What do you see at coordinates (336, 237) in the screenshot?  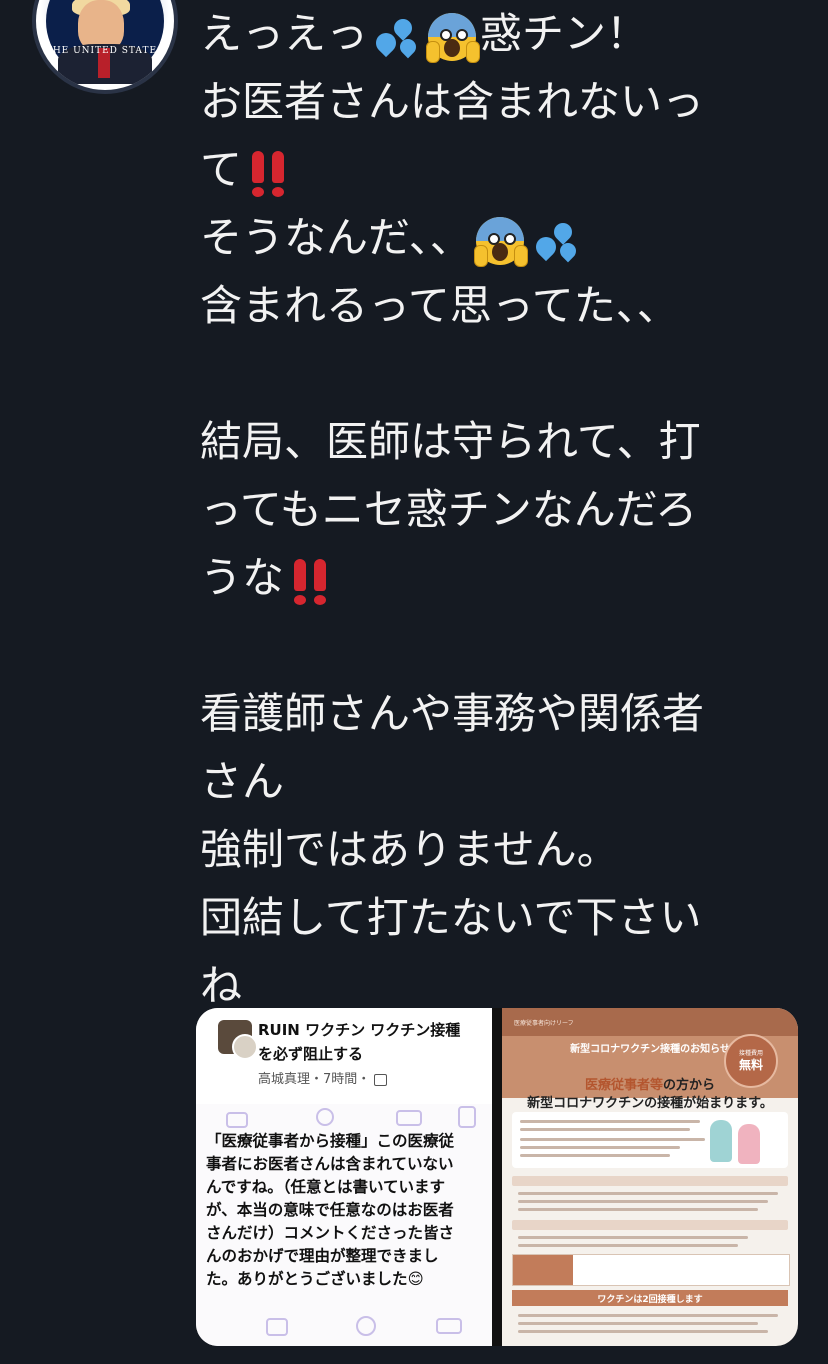 I see `tweet-line-text: そうなんだ、、` at bounding box center [336, 237].